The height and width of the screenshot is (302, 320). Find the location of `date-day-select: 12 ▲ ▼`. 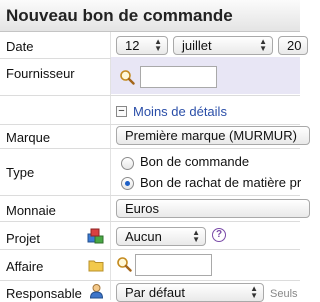

date-day-select: 12 ▲ ▼ is located at coordinates (142, 45).